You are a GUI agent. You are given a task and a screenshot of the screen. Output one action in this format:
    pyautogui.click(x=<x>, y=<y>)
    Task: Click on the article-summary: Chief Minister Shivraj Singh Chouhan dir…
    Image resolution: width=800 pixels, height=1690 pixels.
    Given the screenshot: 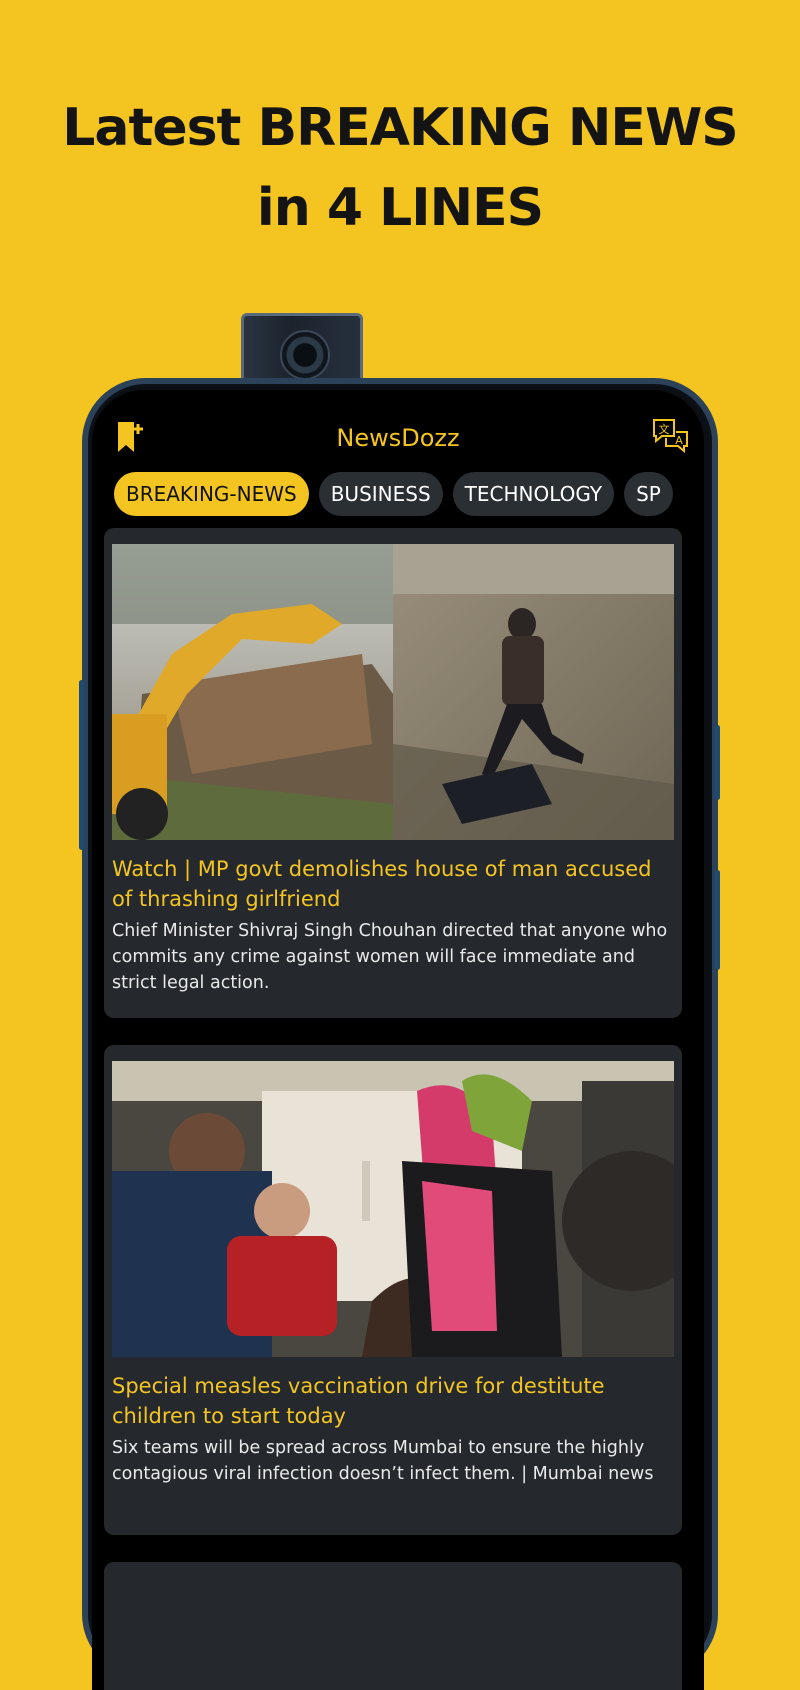 What is the action you would take?
    pyautogui.click(x=390, y=957)
    